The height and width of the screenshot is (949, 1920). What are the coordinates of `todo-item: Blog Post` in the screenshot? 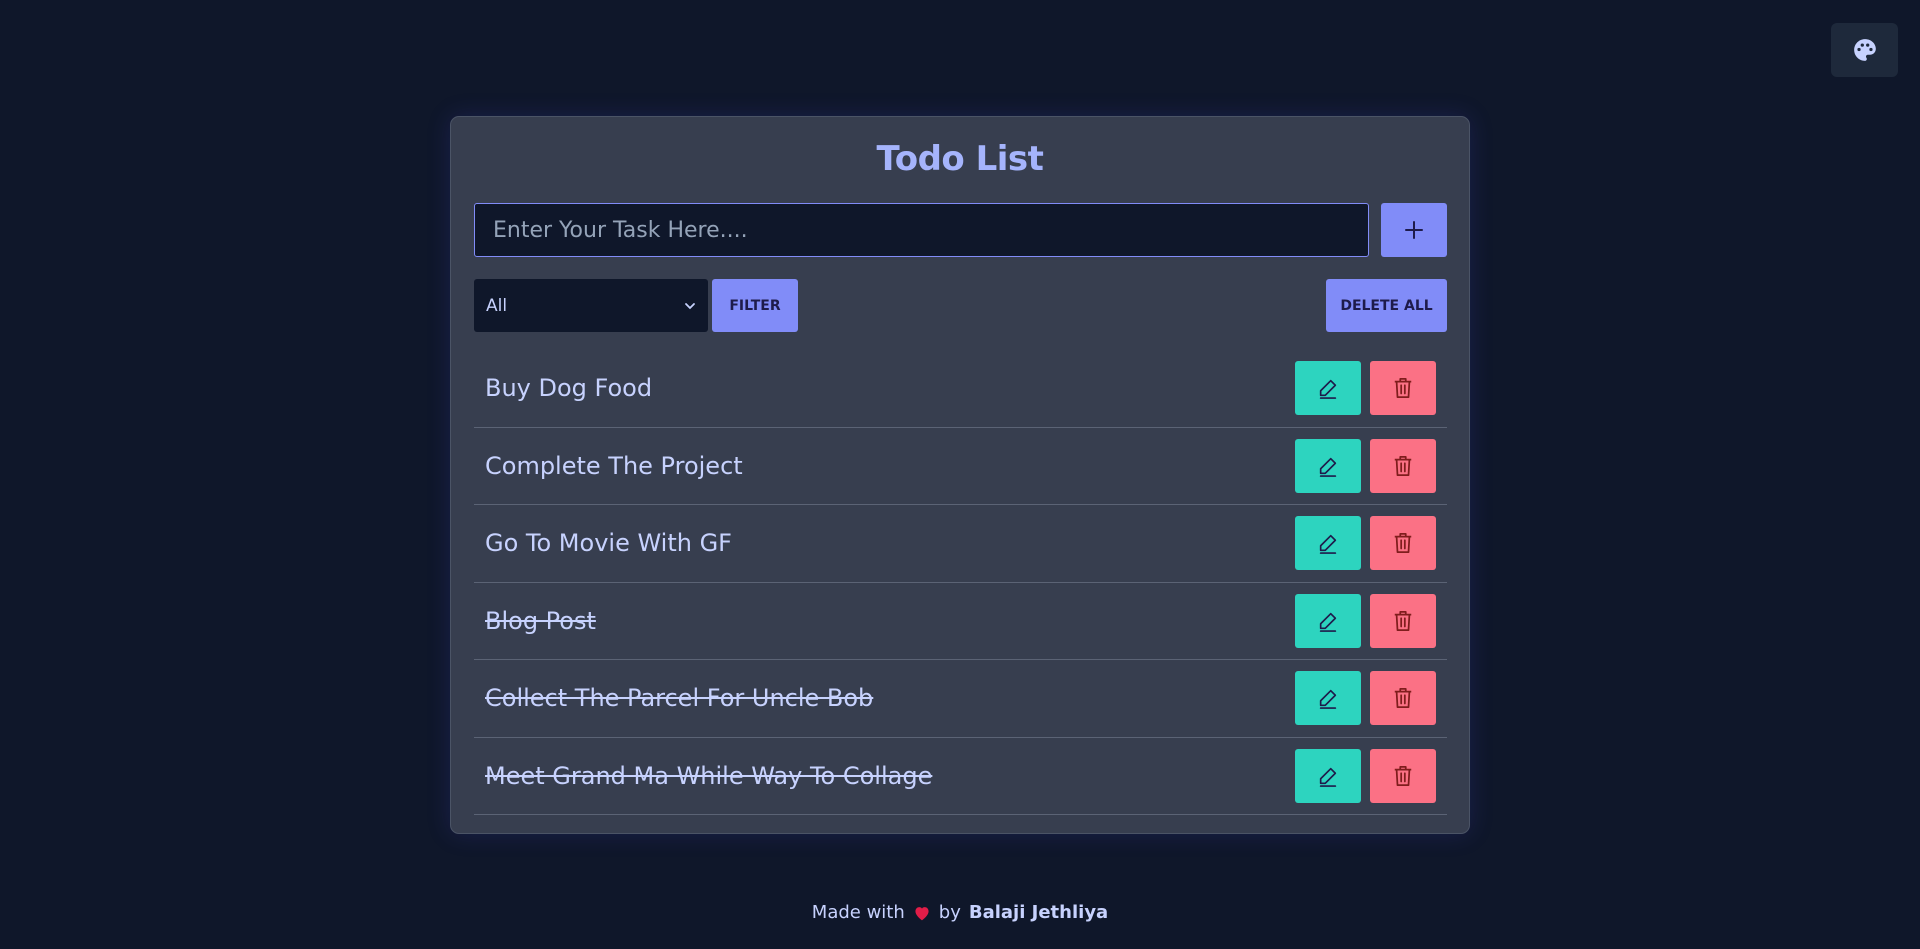 It's located at (960, 621).